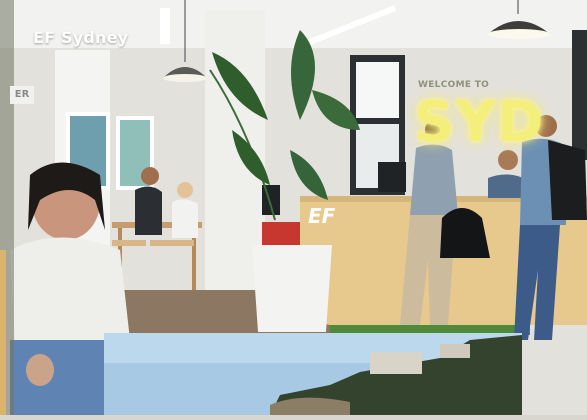  What do you see at coordinates (579, 95) in the screenshot?
I see `window` at bounding box center [579, 95].